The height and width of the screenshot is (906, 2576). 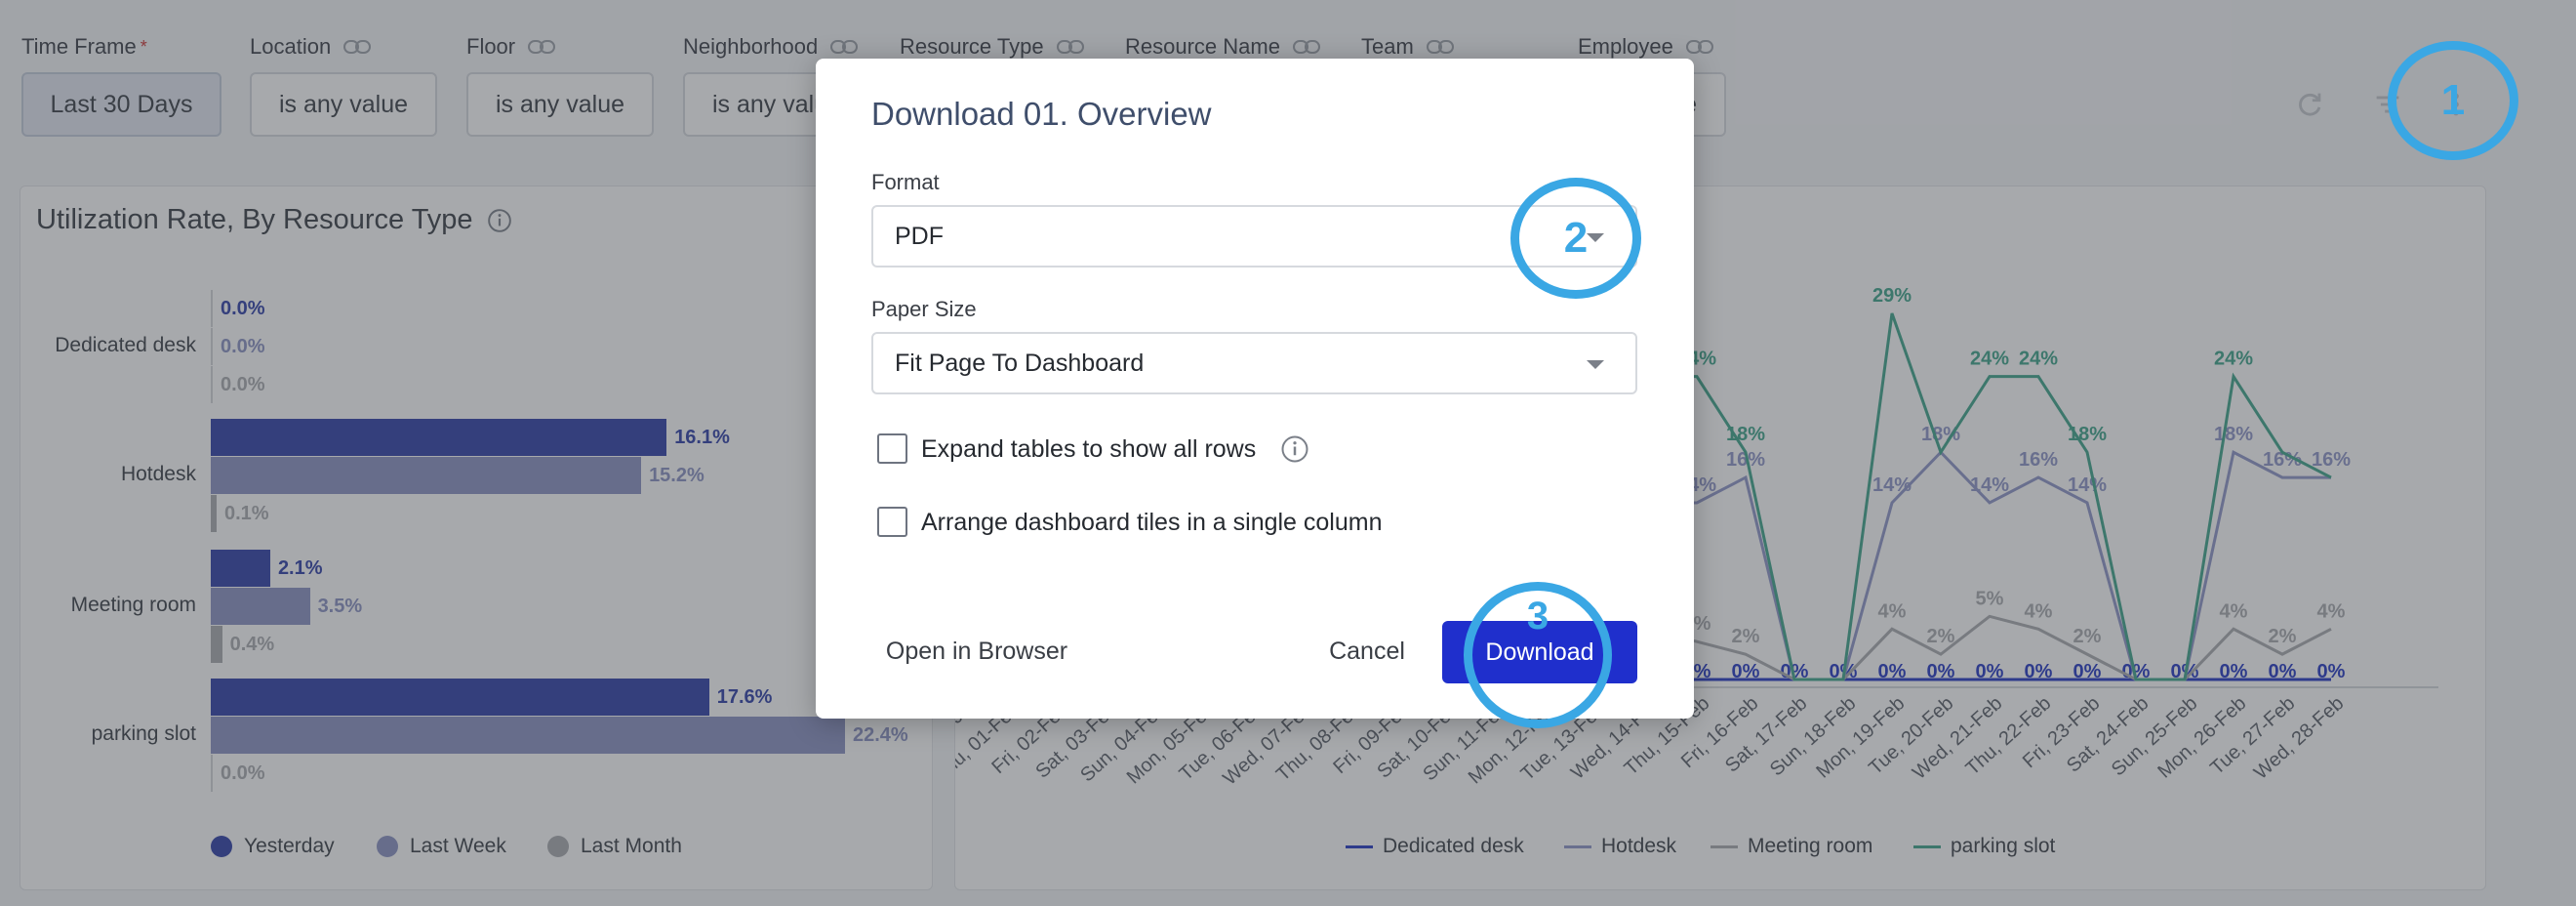 What do you see at coordinates (976, 651) in the screenshot?
I see `open-in-browser-button: Open in Browser` at bounding box center [976, 651].